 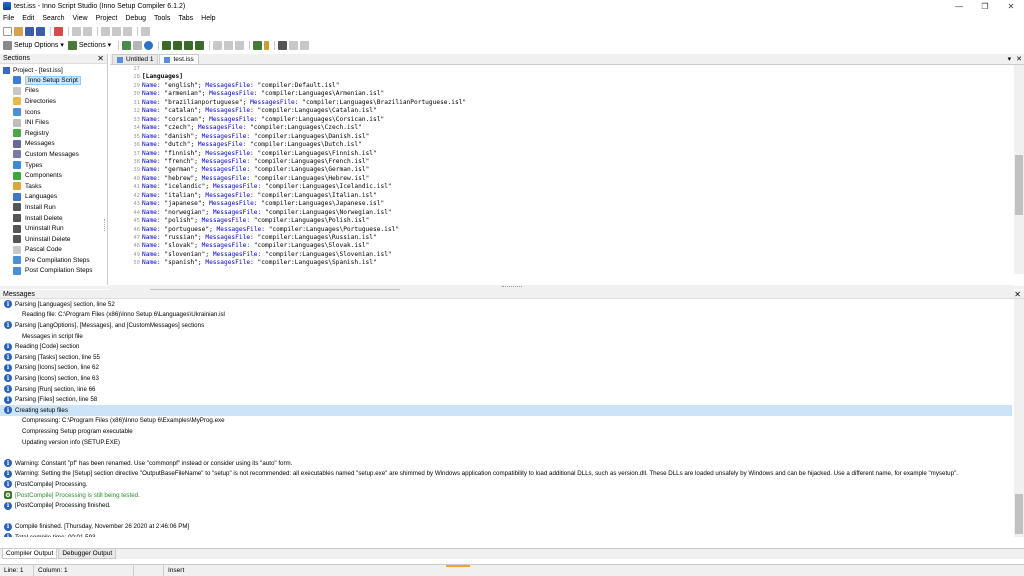 What do you see at coordinates (506, 346) in the screenshot?
I see `message-row: i Reading [Code] section` at bounding box center [506, 346].